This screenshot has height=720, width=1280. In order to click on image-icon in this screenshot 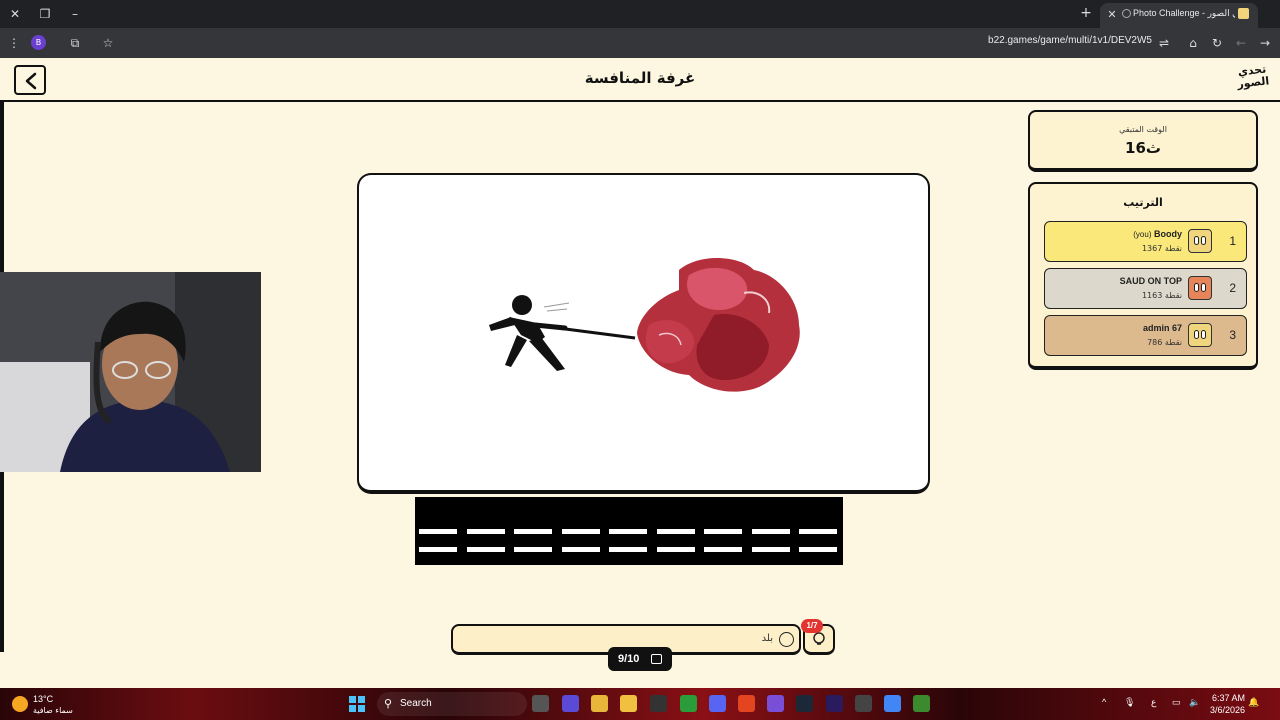, I will do `click(656, 659)`.